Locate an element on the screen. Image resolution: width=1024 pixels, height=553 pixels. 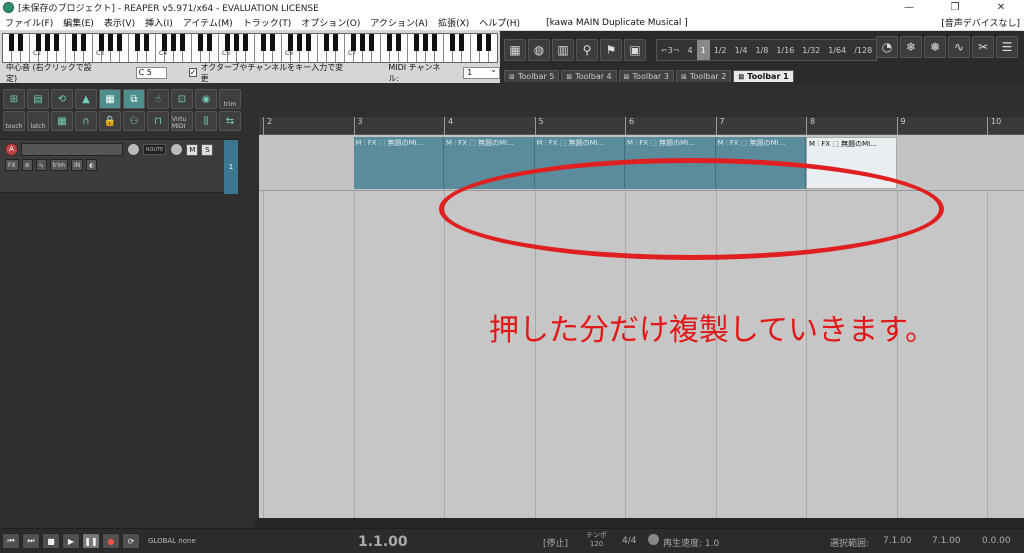
menu-edit: 編集(E) is located at coordinates (78, 22).